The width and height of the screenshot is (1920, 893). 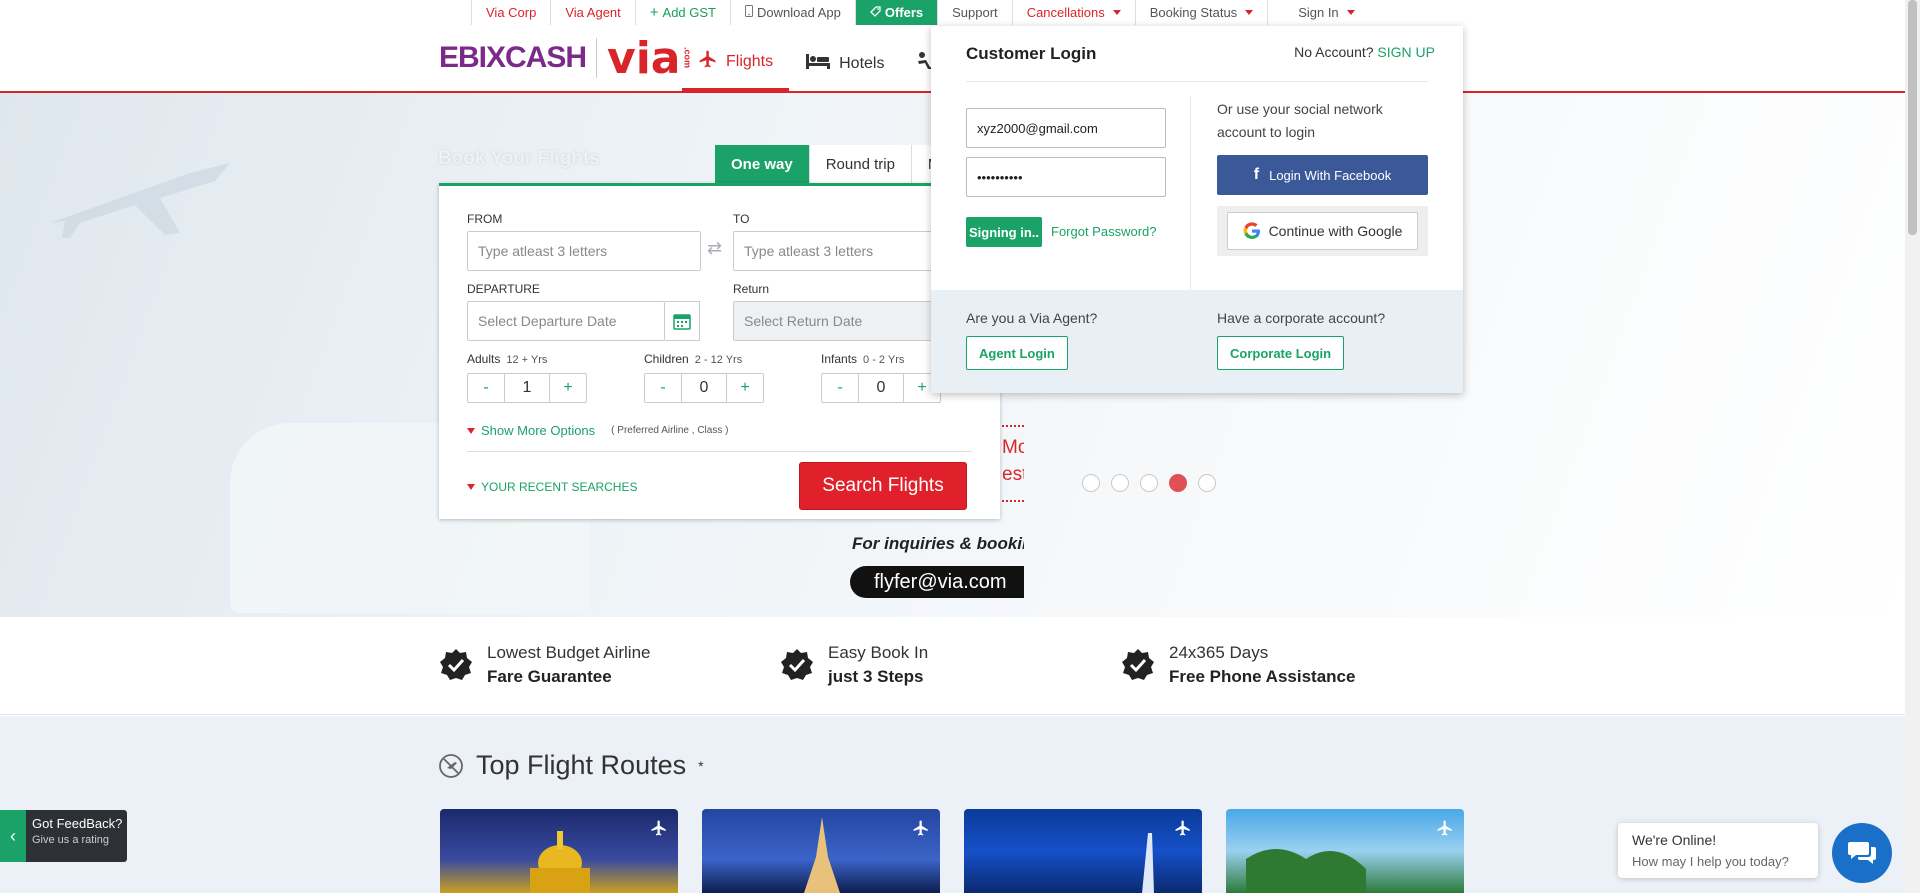 What do you see at coordinates (1104, 231) in the screenshot?
I see `forgot-password-link: Forgot Password?` at bounding box center [1104, 231].